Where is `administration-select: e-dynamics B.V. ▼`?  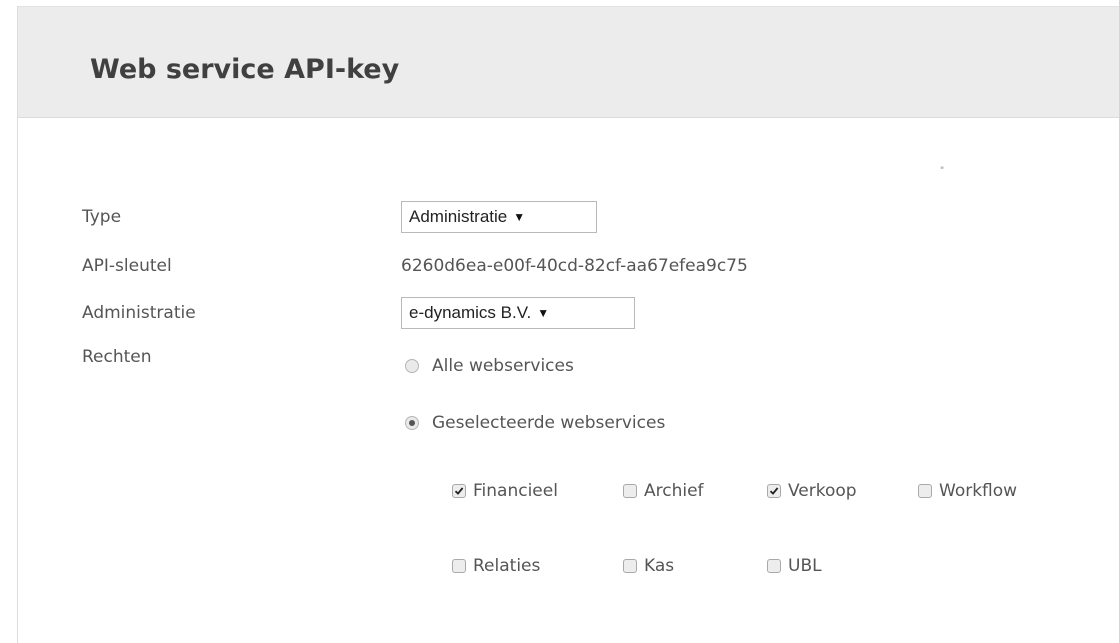 administration-select: e-dynamics B.V. ▼ is located at coordinates (518, 313).